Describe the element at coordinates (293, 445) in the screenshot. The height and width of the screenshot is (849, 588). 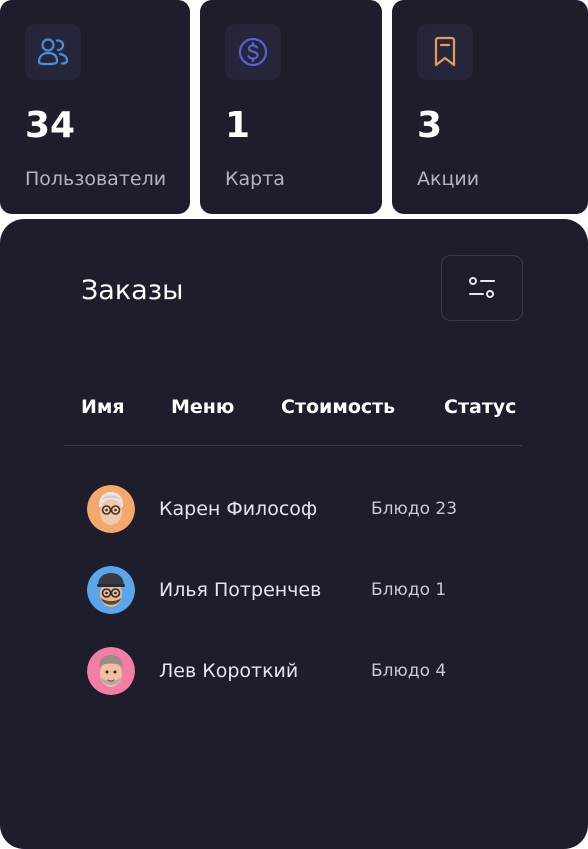
I see `table-header-divider` at that location.